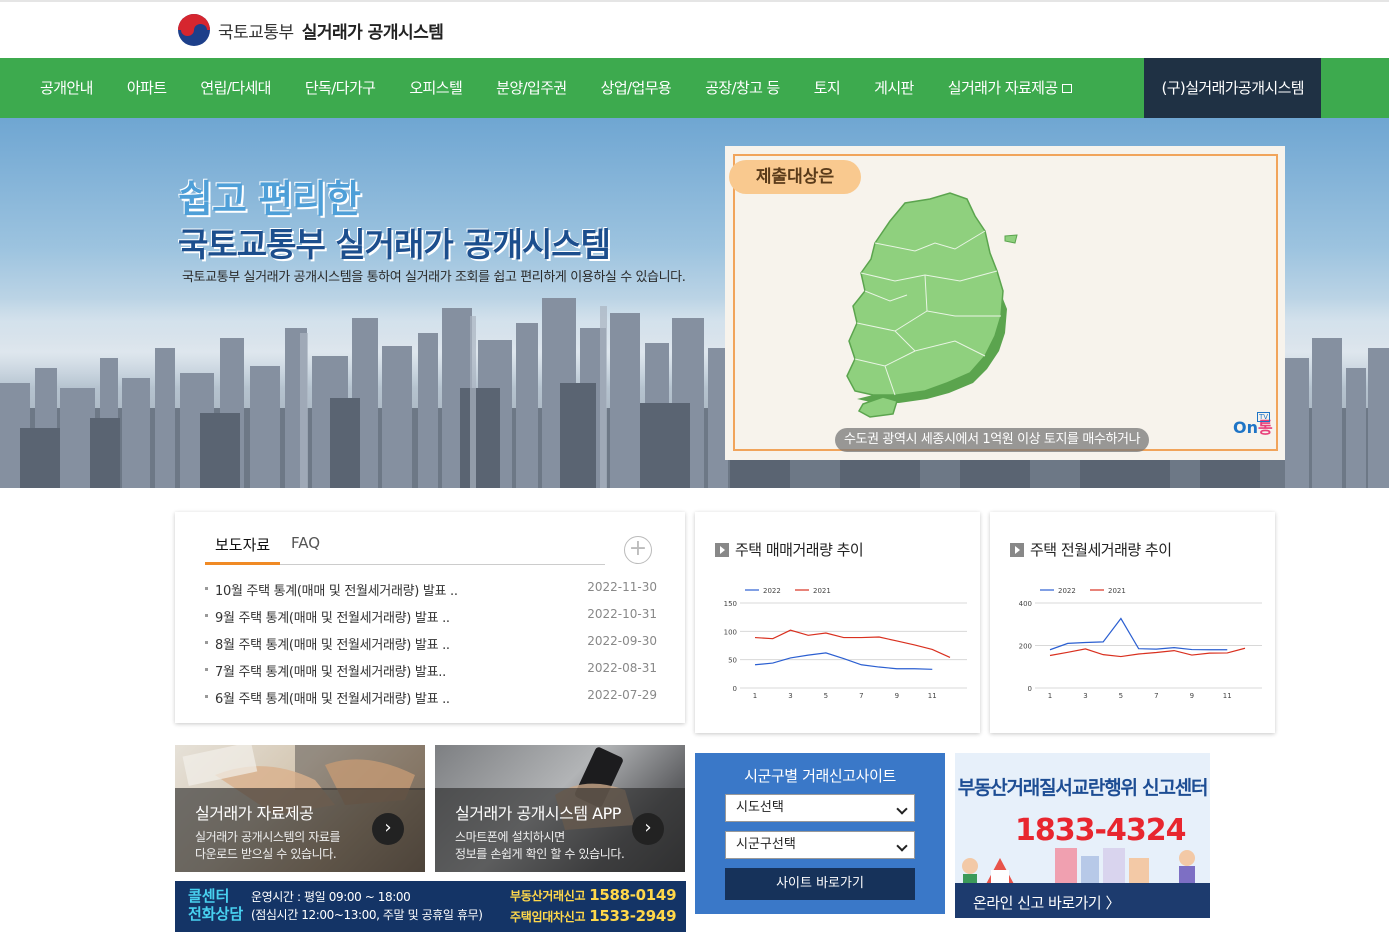 The image size is (1389, 932). I want to click on nav-item-apartment: 아파트, so click(147, 88).